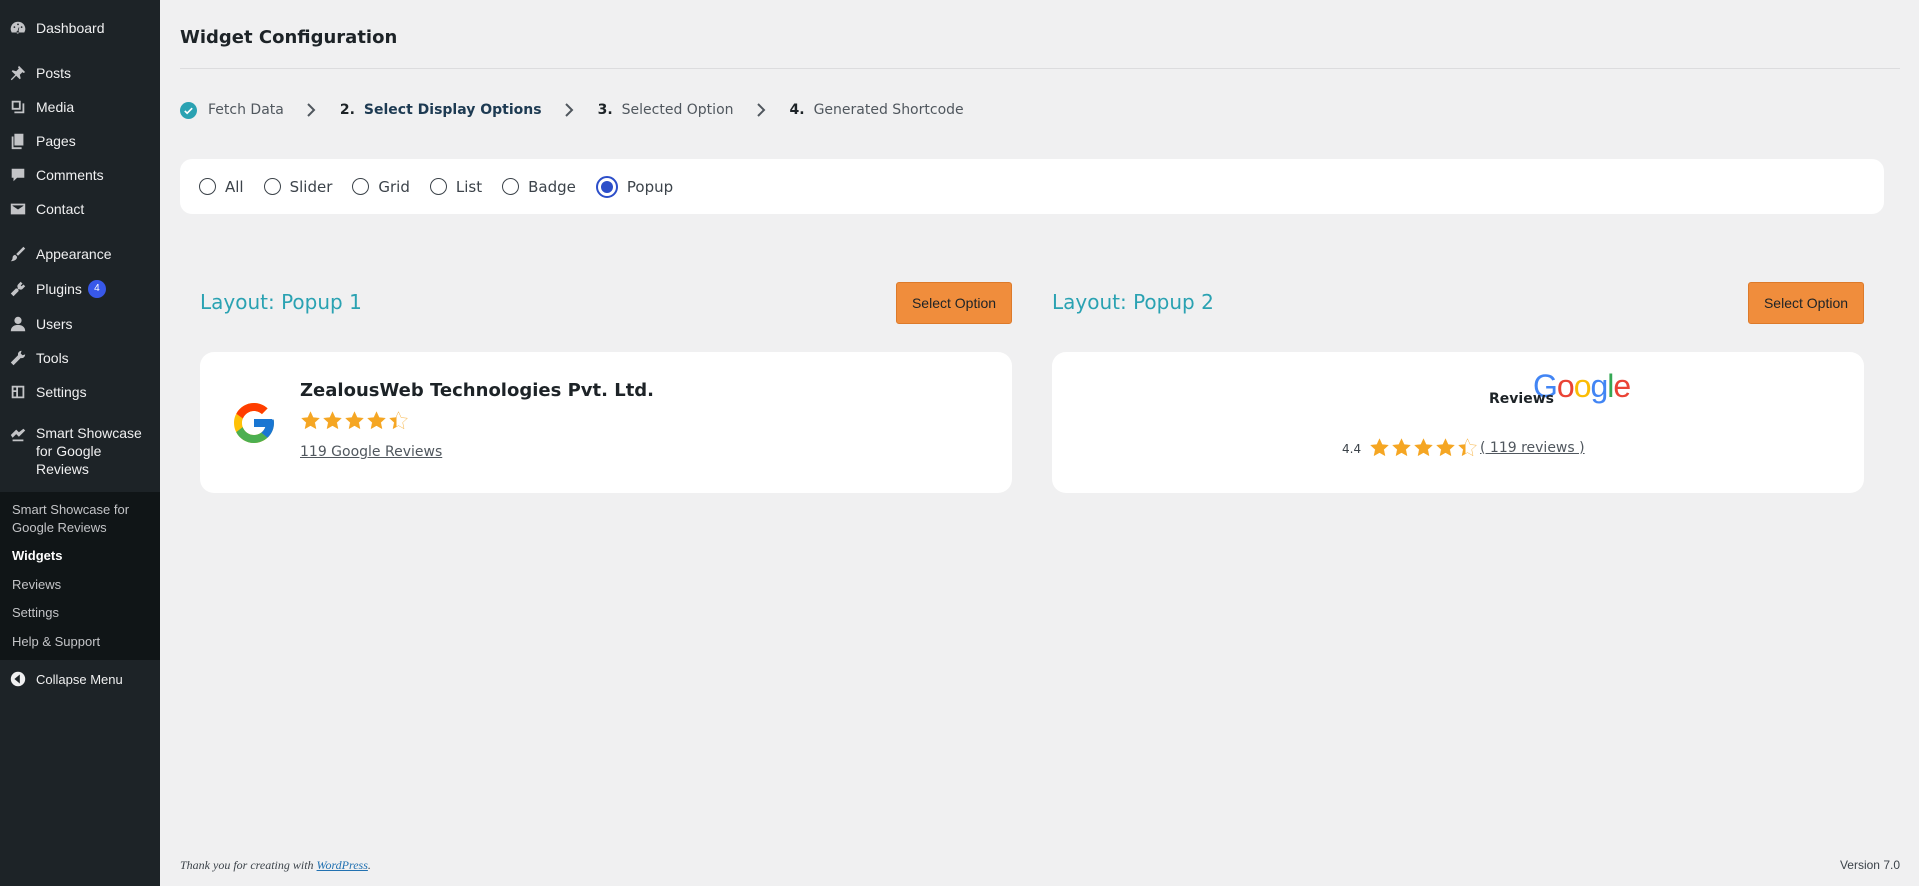  I want to click on plugin-icon, so click(18, 289).